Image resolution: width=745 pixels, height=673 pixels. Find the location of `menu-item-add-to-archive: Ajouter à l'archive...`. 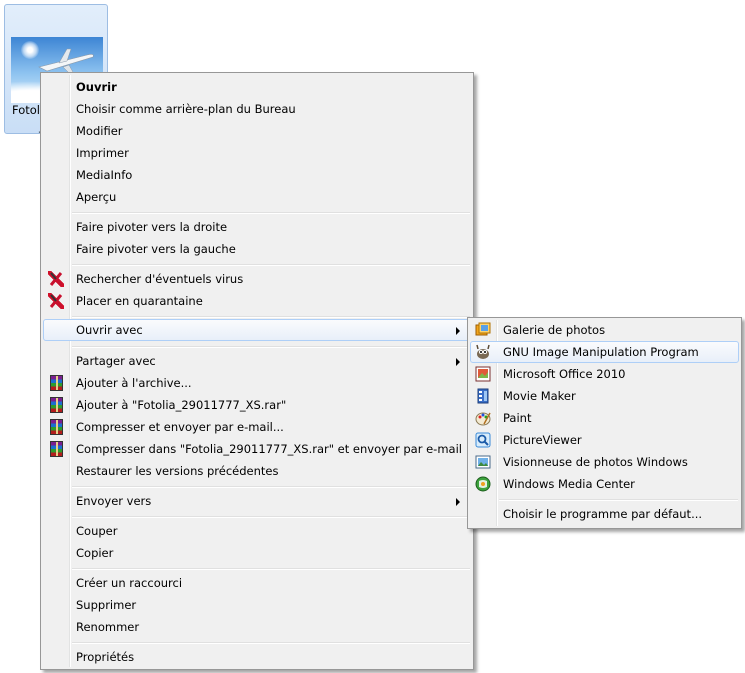

menu-item-add-to-archive: Ajouter à l'archive... is located at coordinates (257, 383).